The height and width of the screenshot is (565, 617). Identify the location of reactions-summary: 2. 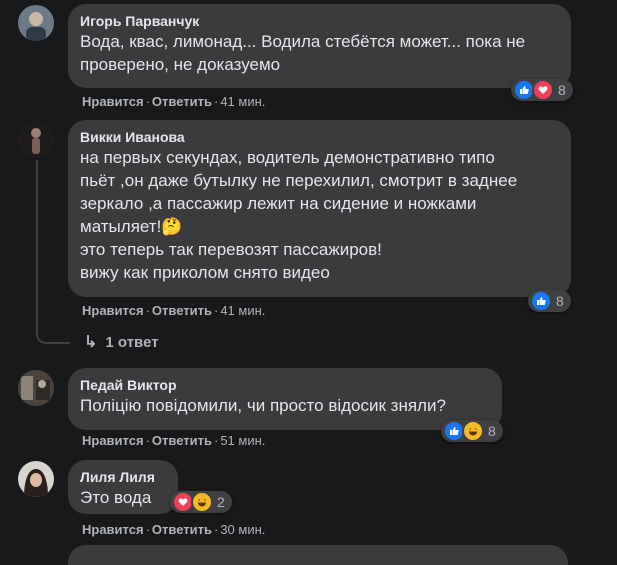
(201, 502).